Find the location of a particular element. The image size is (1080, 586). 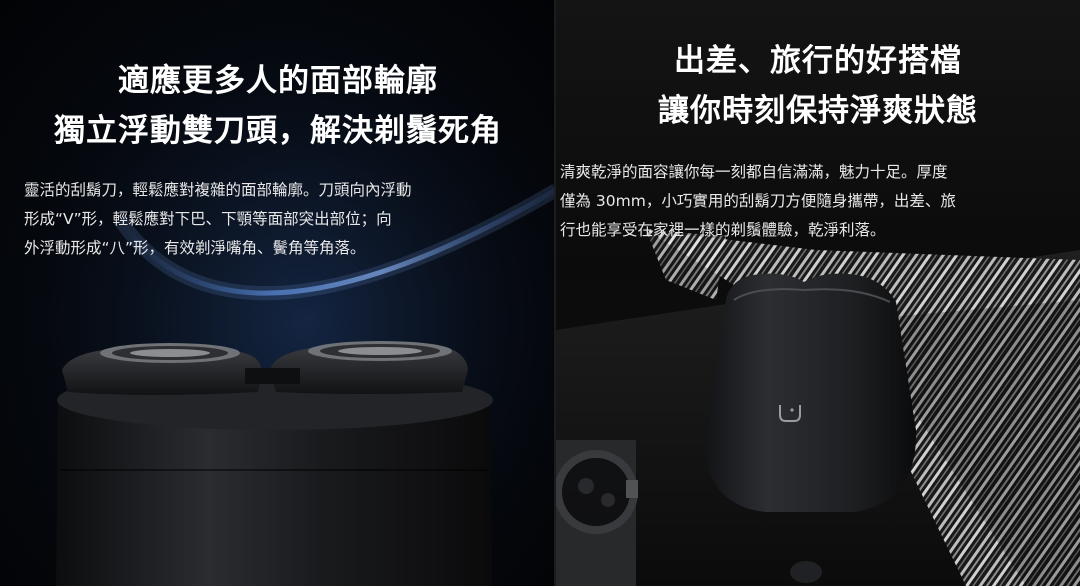

right-title-line2: 讓你時刻保持淨爽狀態 is located at coordinates (818, 111).